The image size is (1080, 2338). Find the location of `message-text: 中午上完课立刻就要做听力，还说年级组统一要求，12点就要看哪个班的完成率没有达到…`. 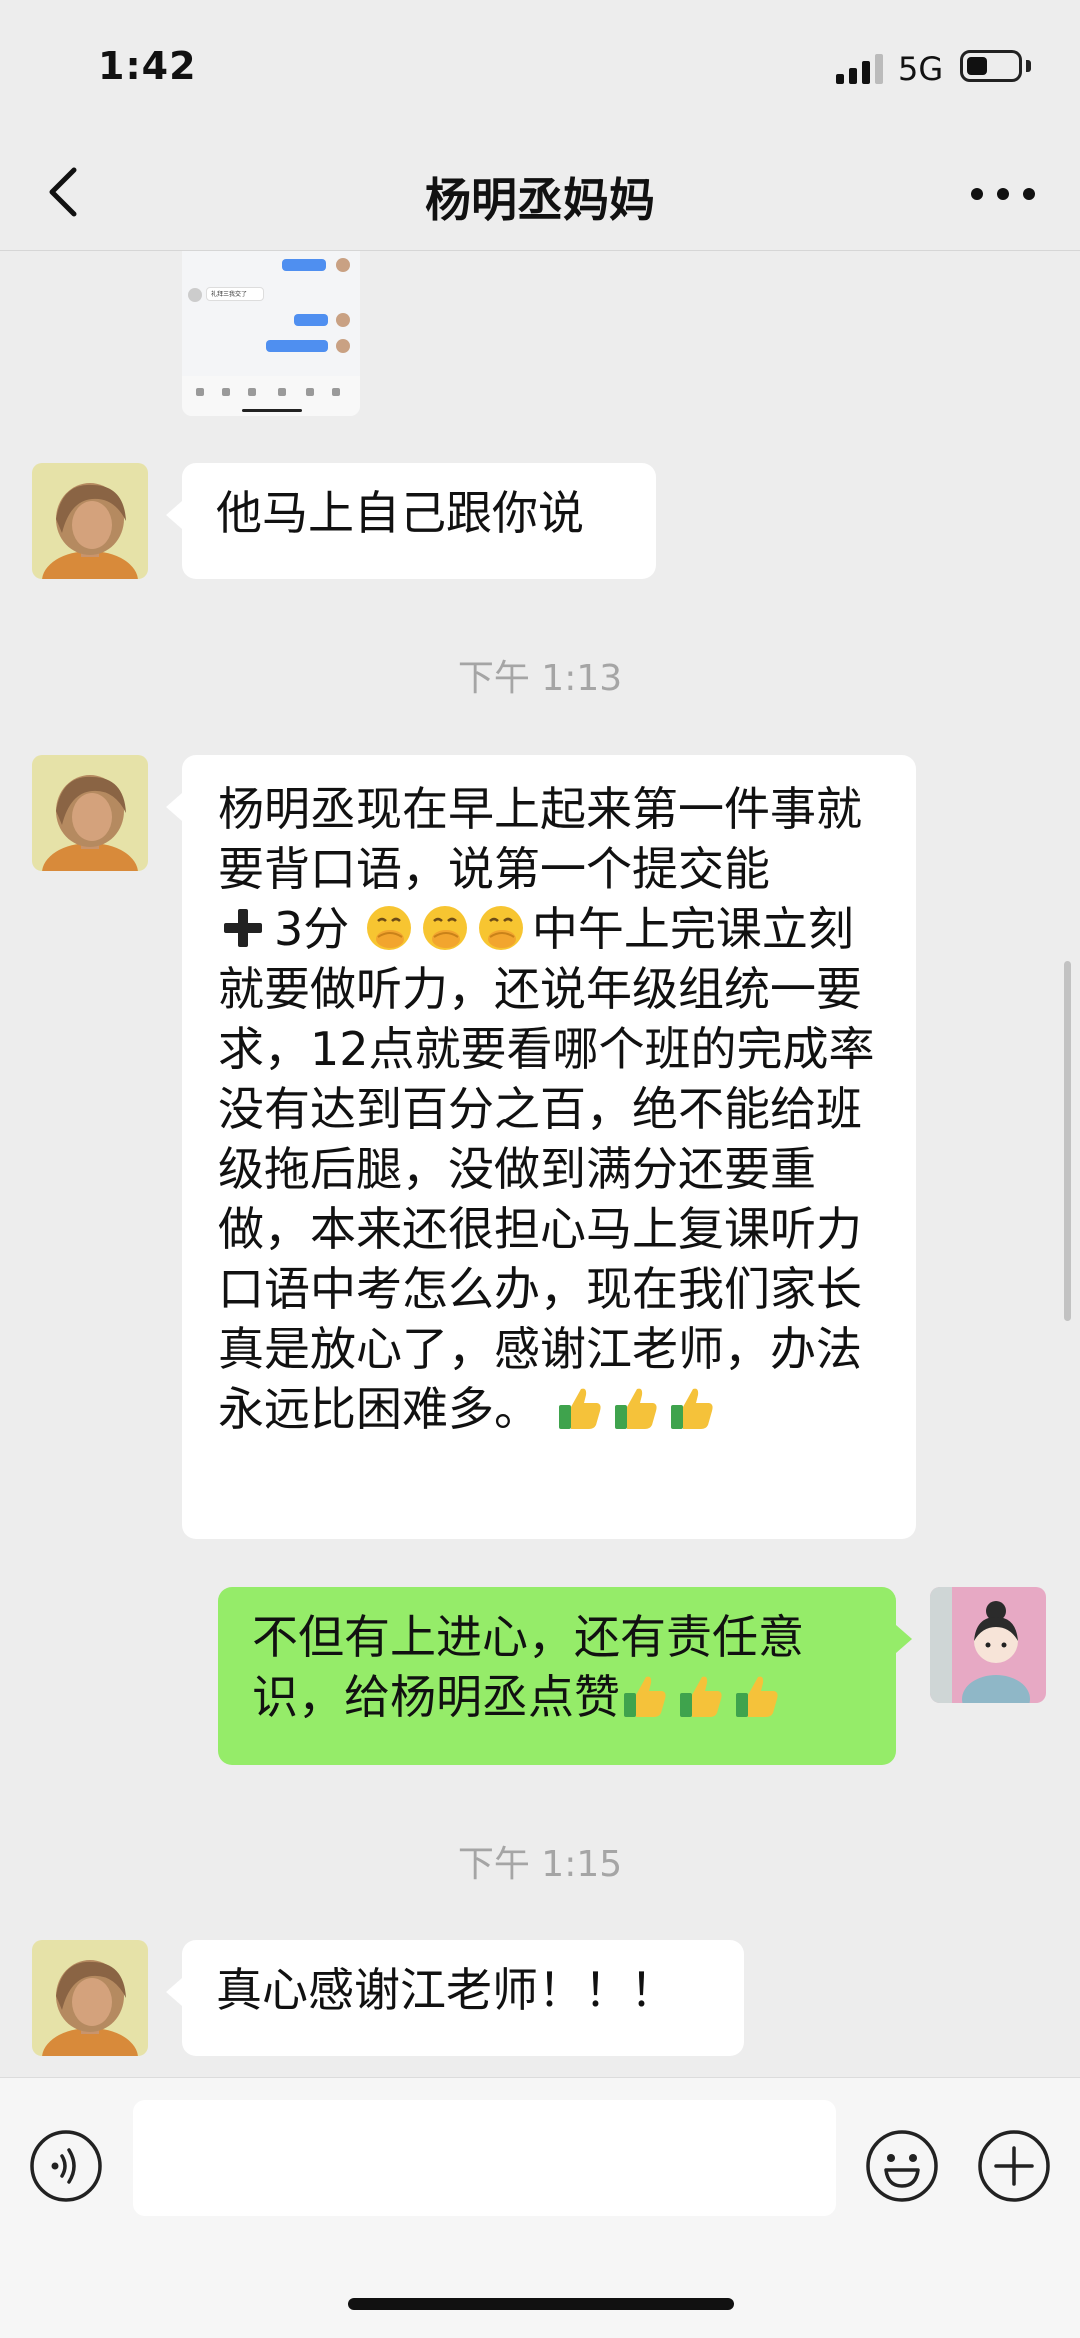

message-text: 中午上完课立刻就要做听力，还说年级组统一要求，12点就要看哪个班的完成率没有达到… is located at coordinates (546, 1169).